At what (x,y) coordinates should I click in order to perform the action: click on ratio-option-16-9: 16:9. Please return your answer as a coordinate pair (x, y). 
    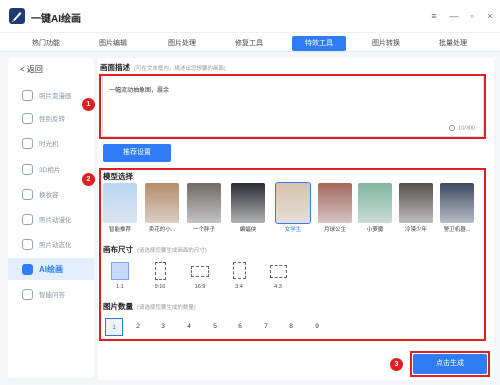
    Looking at the image, I should click on (200, 276).